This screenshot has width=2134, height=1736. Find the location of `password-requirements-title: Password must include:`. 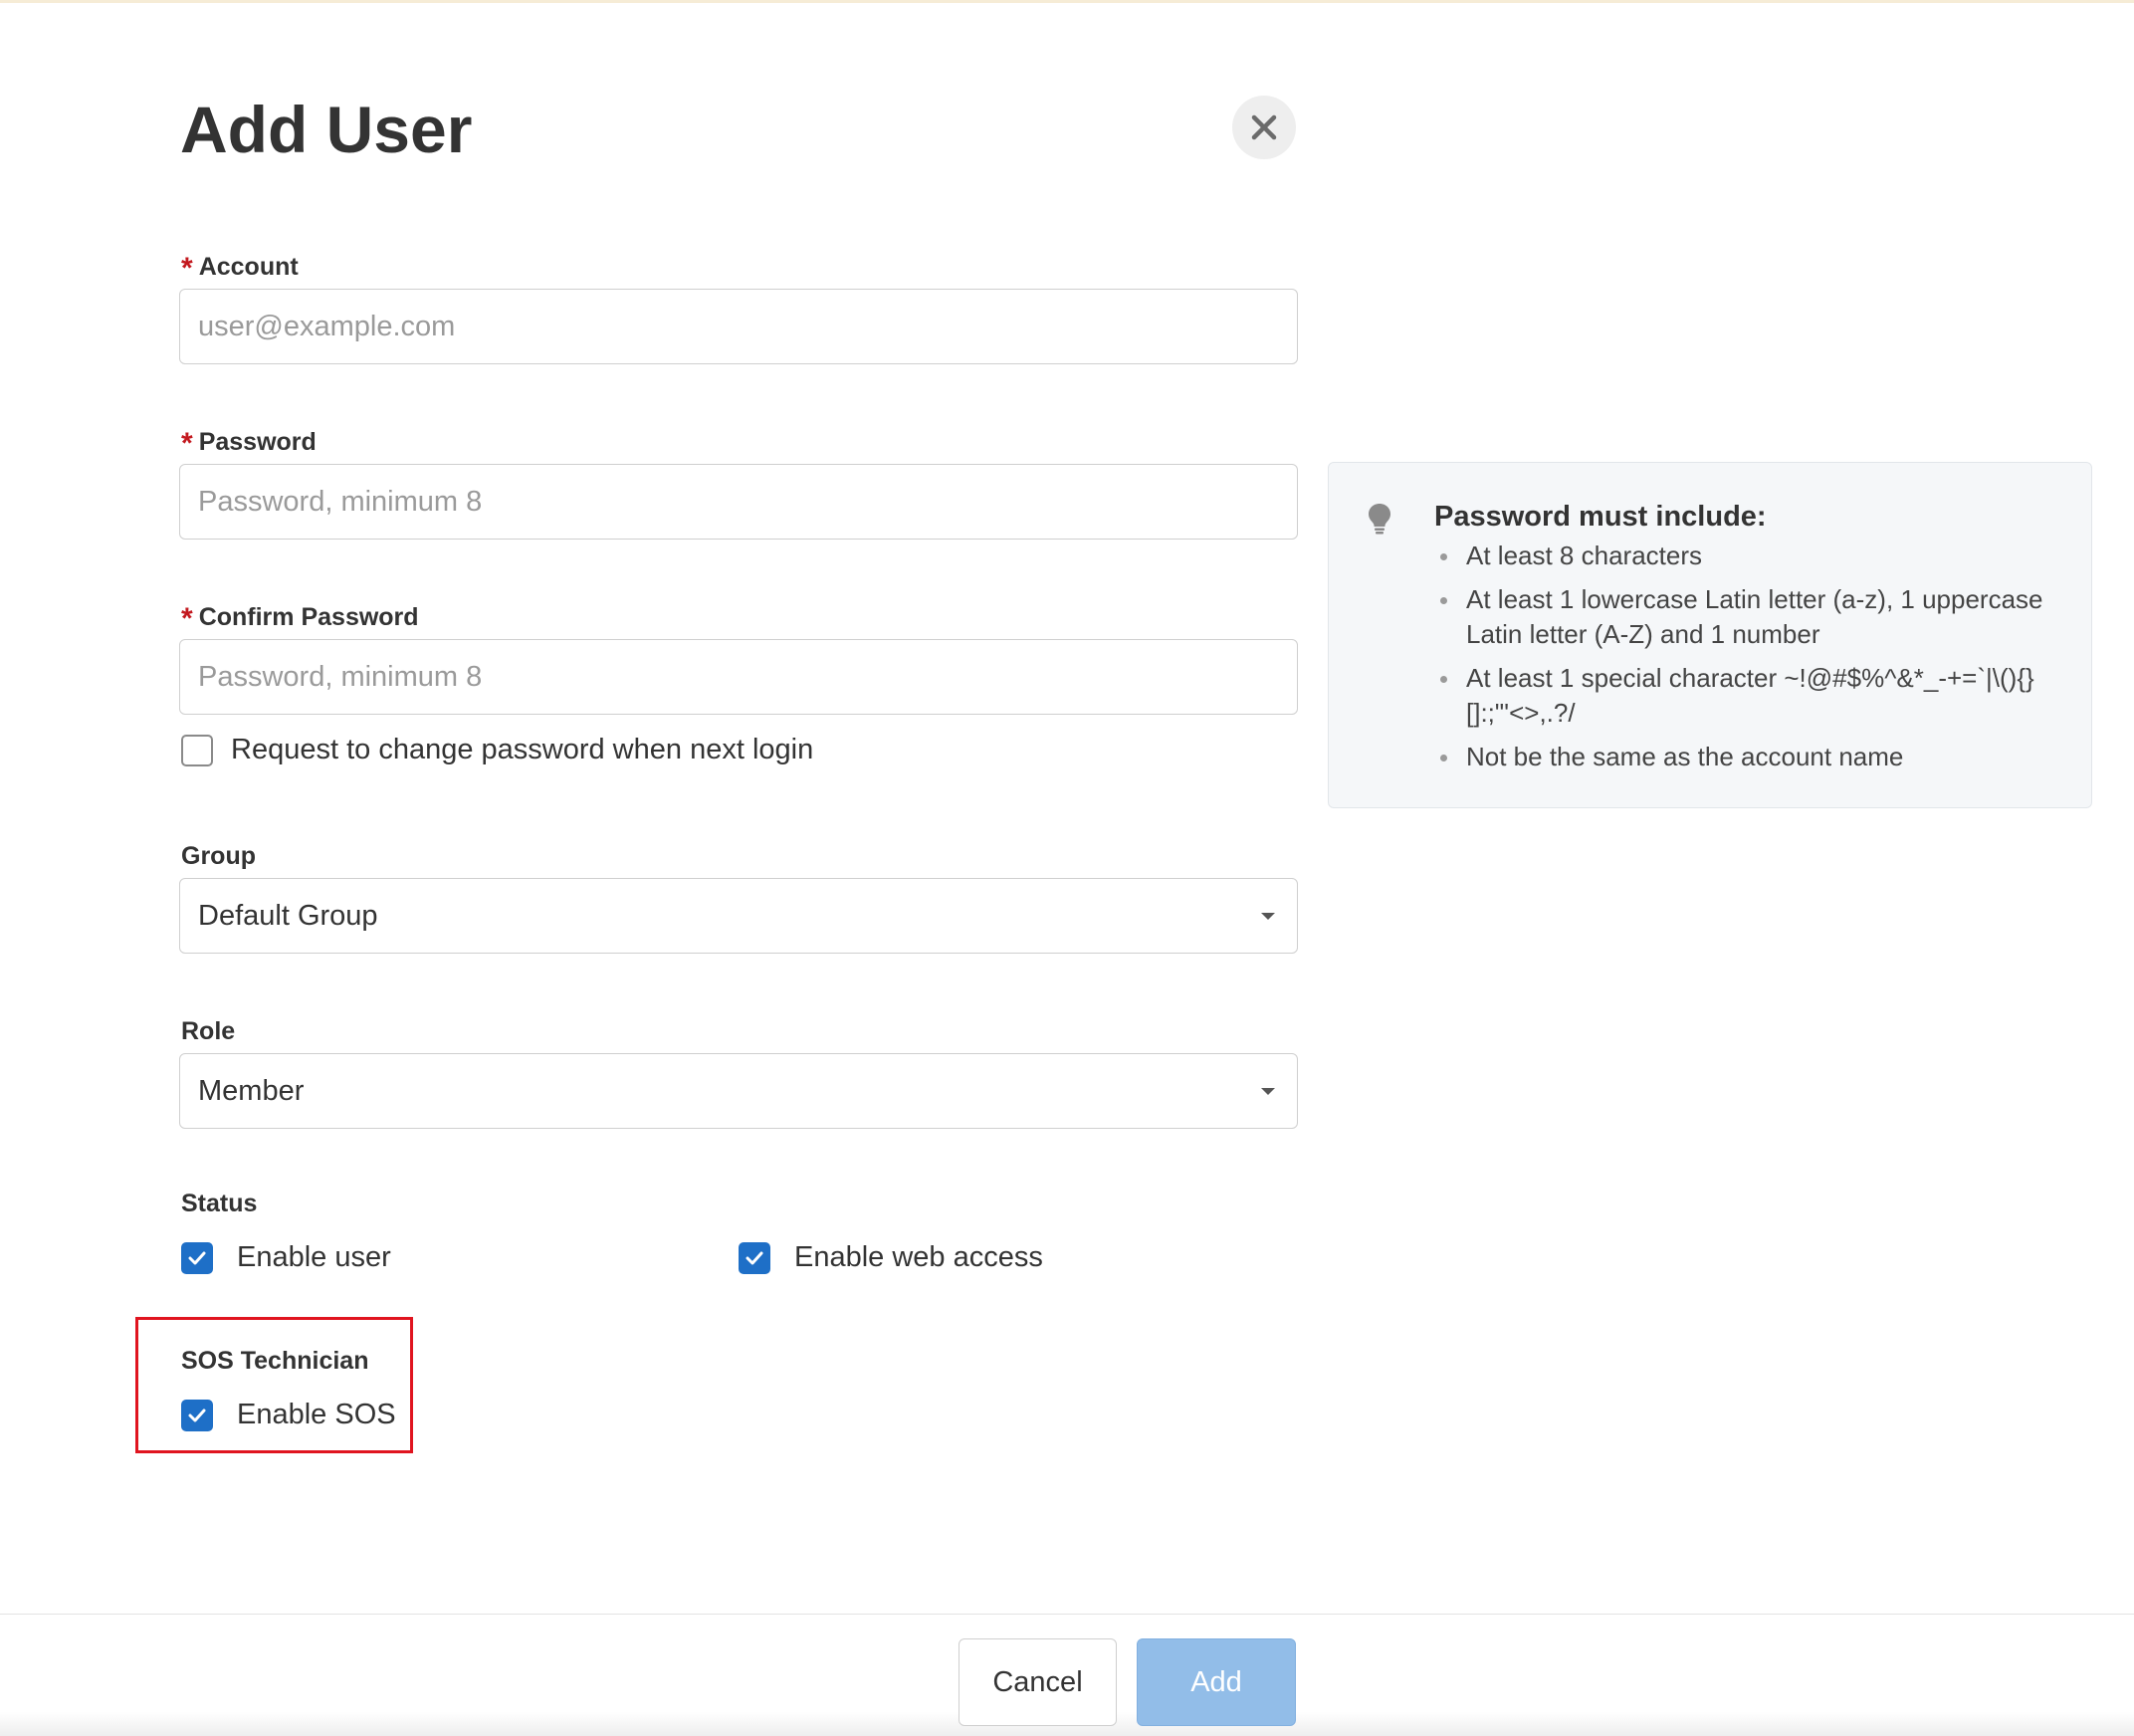

password-requirements-title: Password must include: is located at coordinates (1600, 517).